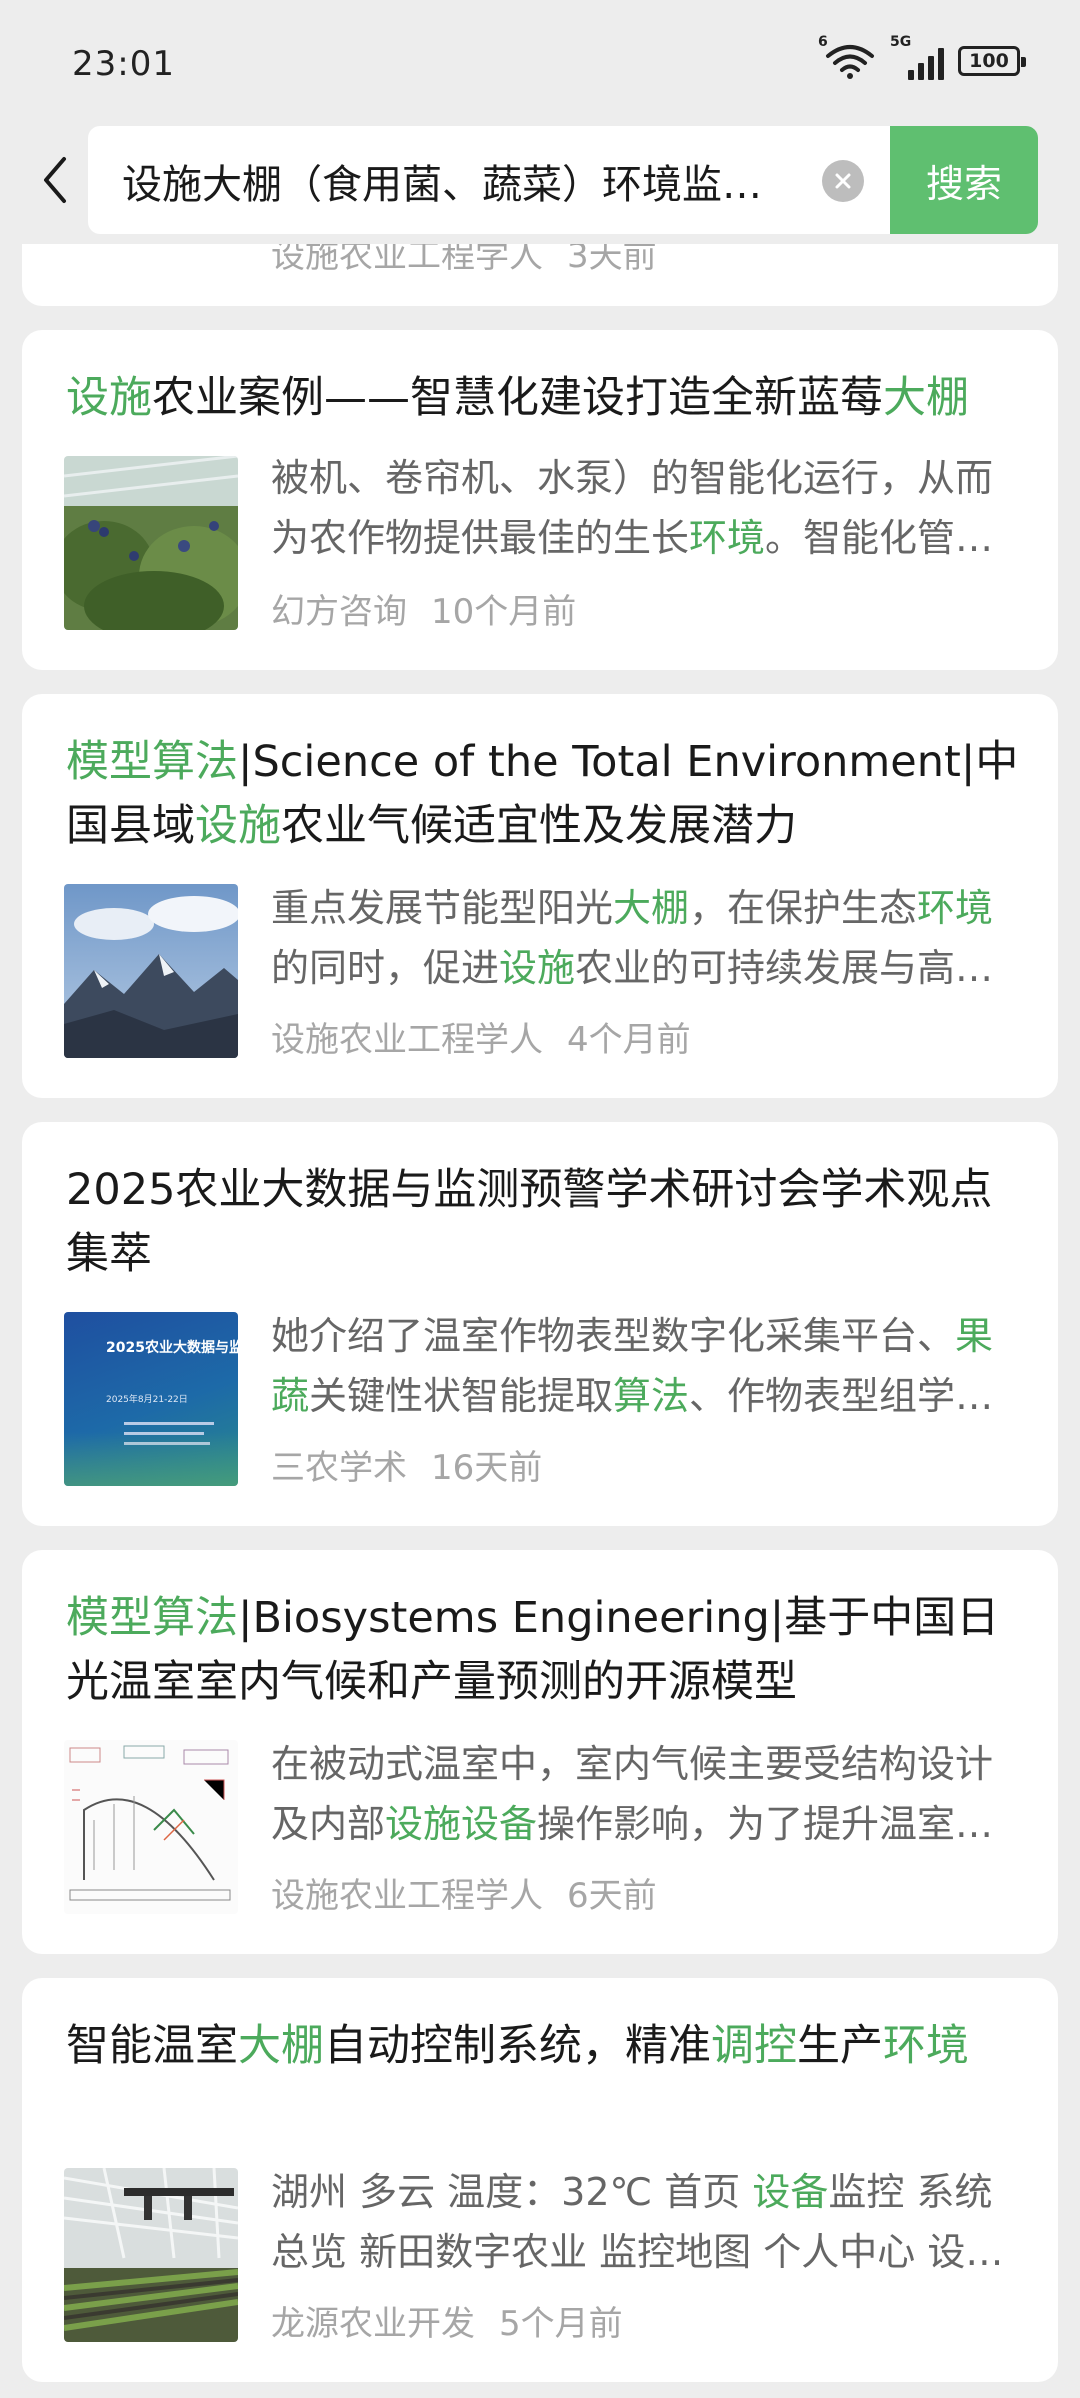 This screenshot has width=1080, height=2398. I want to click on result-meta: 设施农业工程学人 6天前, so click(464, 1892).